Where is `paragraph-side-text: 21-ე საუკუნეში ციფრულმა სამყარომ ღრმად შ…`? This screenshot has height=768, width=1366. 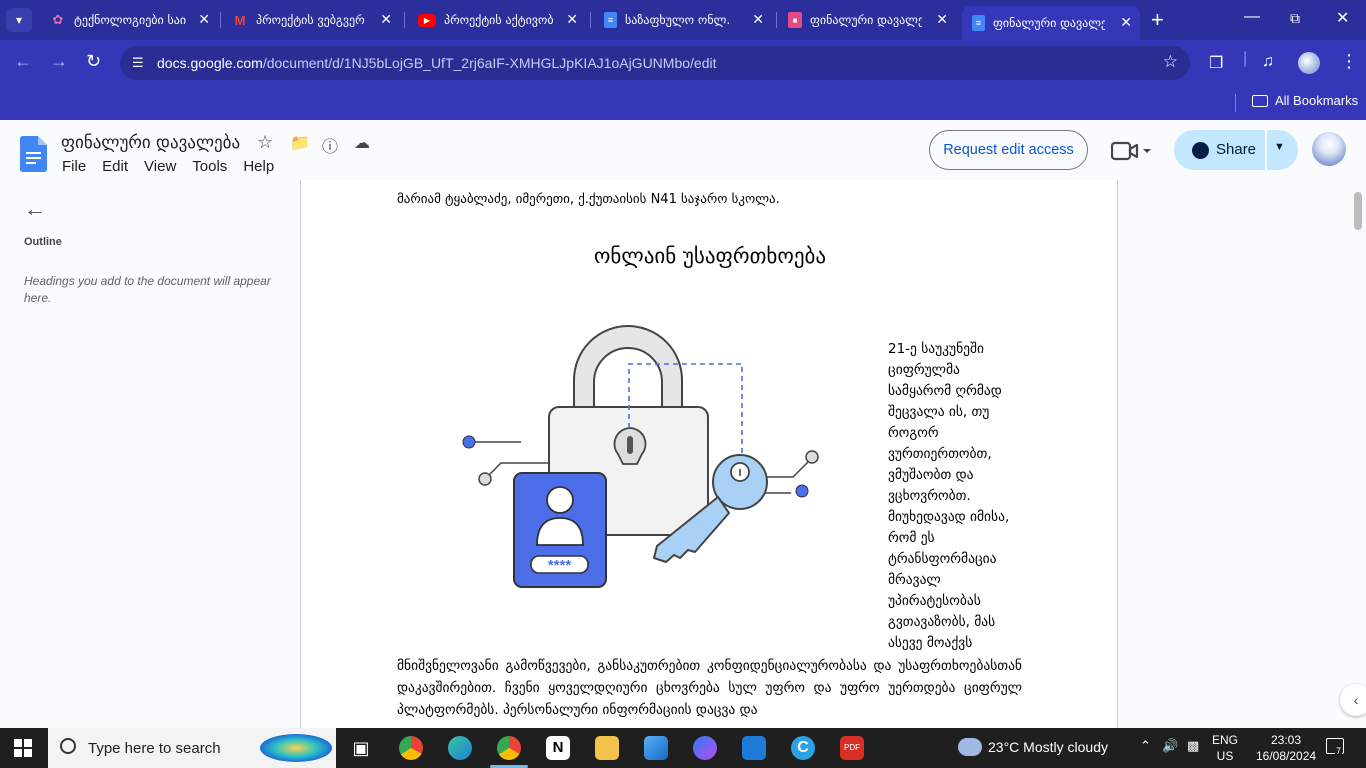
paragraph-side-text: 21-ე საუკუნეში ციფრულმა სამყარომ ღრმად შ… is located at coordinates (949, 496).